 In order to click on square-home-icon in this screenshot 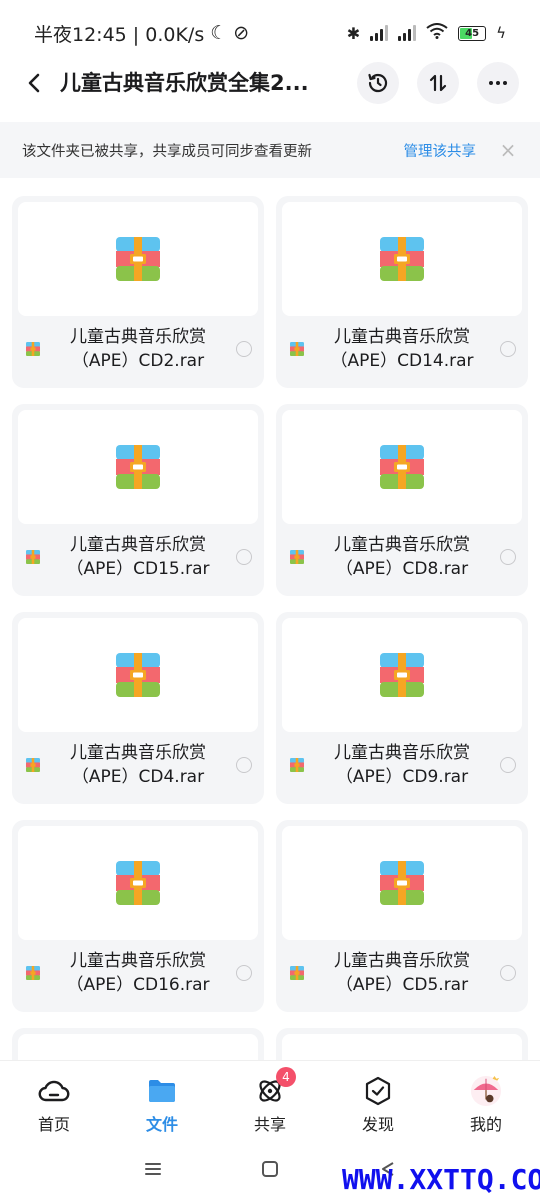, I will do `click(270, 1169)`.